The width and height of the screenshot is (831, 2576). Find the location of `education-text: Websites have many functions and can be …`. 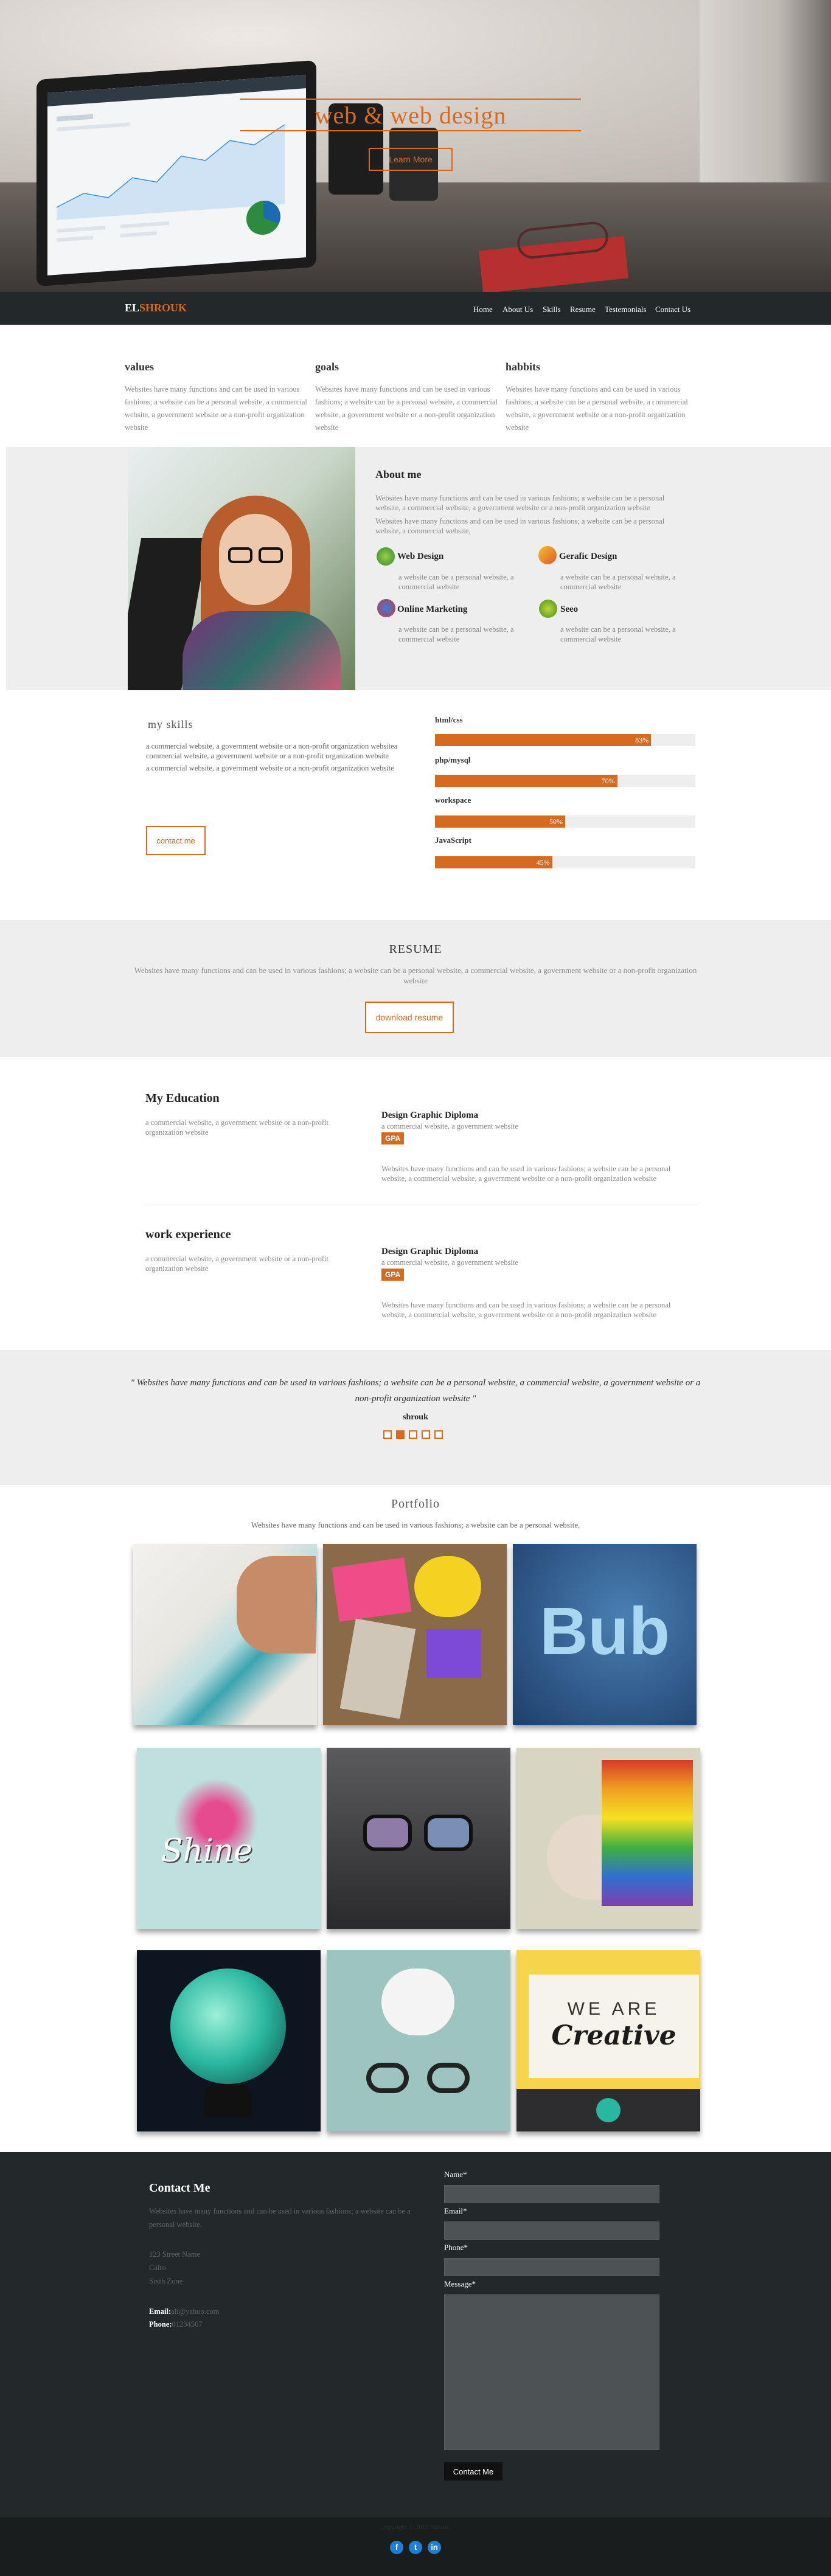

education-text: Websites have many functions and can be … is located at coordinates (526, 1174).